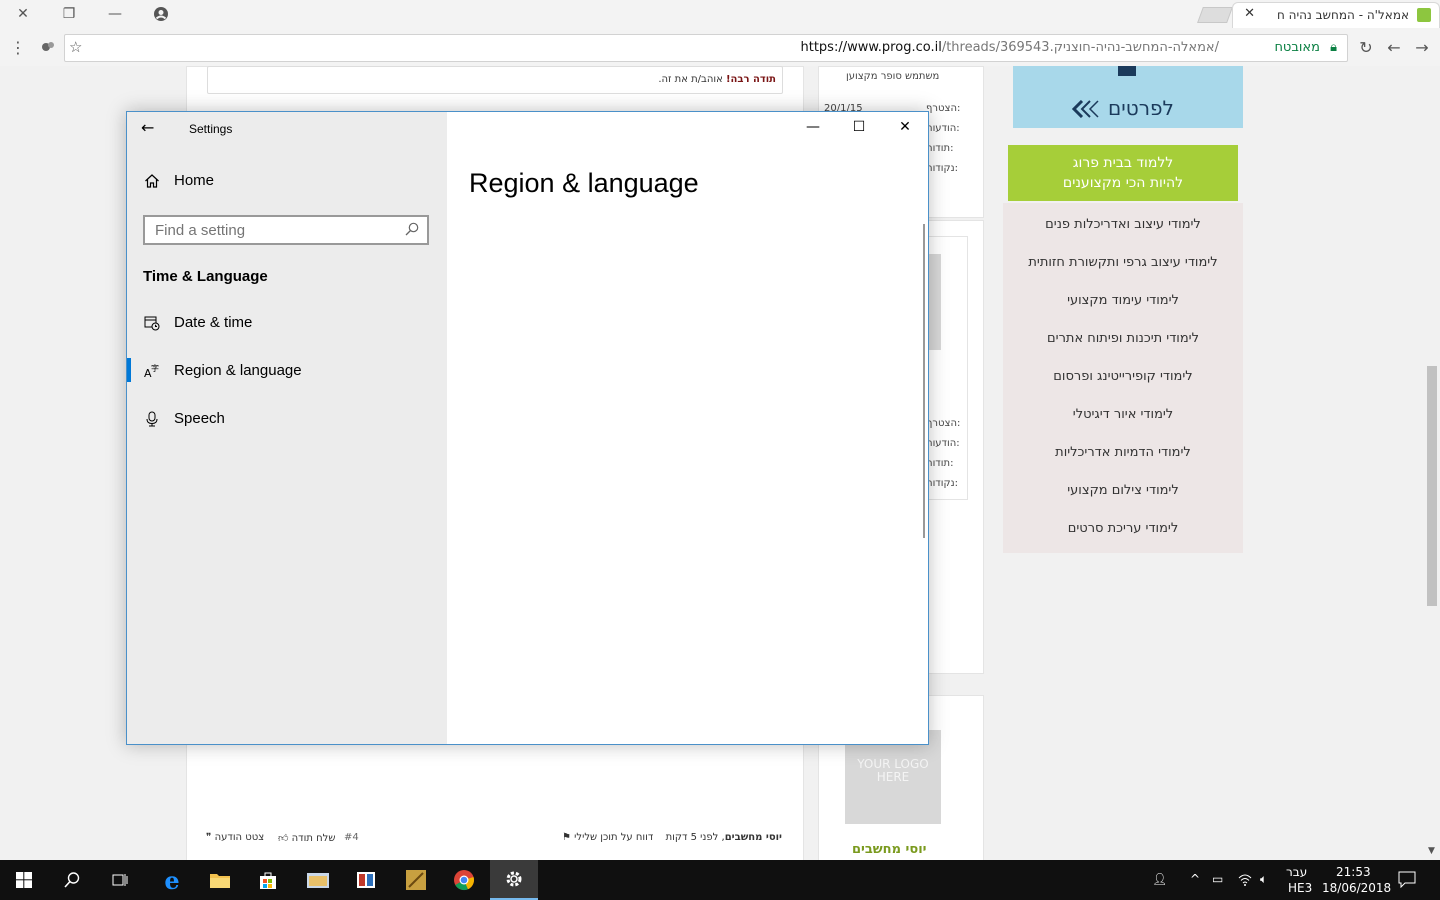  Describe the element at coordinates (1431, 851) in the screenshot. I see `scroll-down-icon: ▼` at that location.